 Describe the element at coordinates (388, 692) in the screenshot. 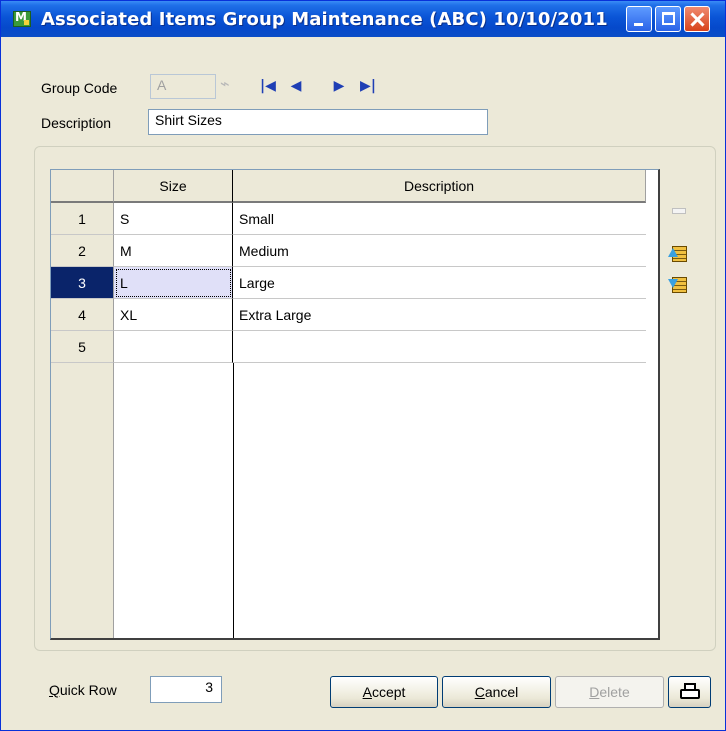

I see `accept-label: ccept` at that location.